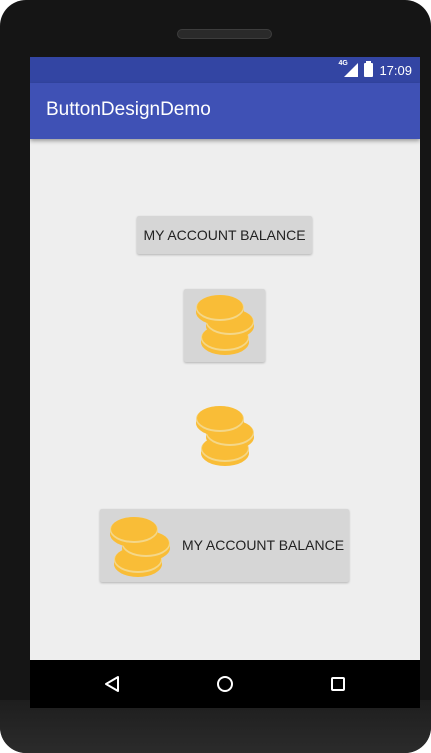 This screenshot has width=431, height=753. I want to click on status-clock: 17:09, so click(395, 70).